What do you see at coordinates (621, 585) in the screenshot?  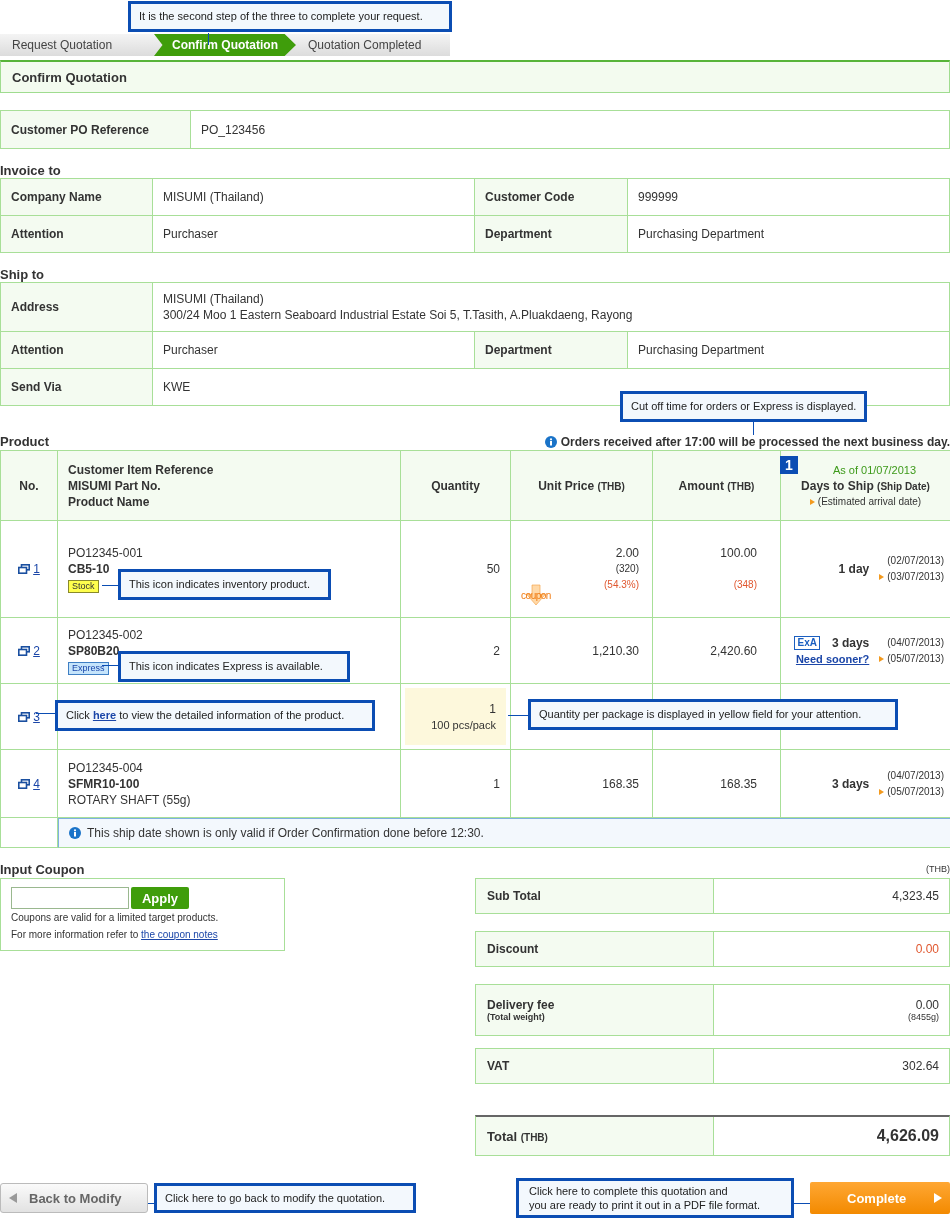 I see `discount-rate: (54.3%)` at bounding box center [621, 585].